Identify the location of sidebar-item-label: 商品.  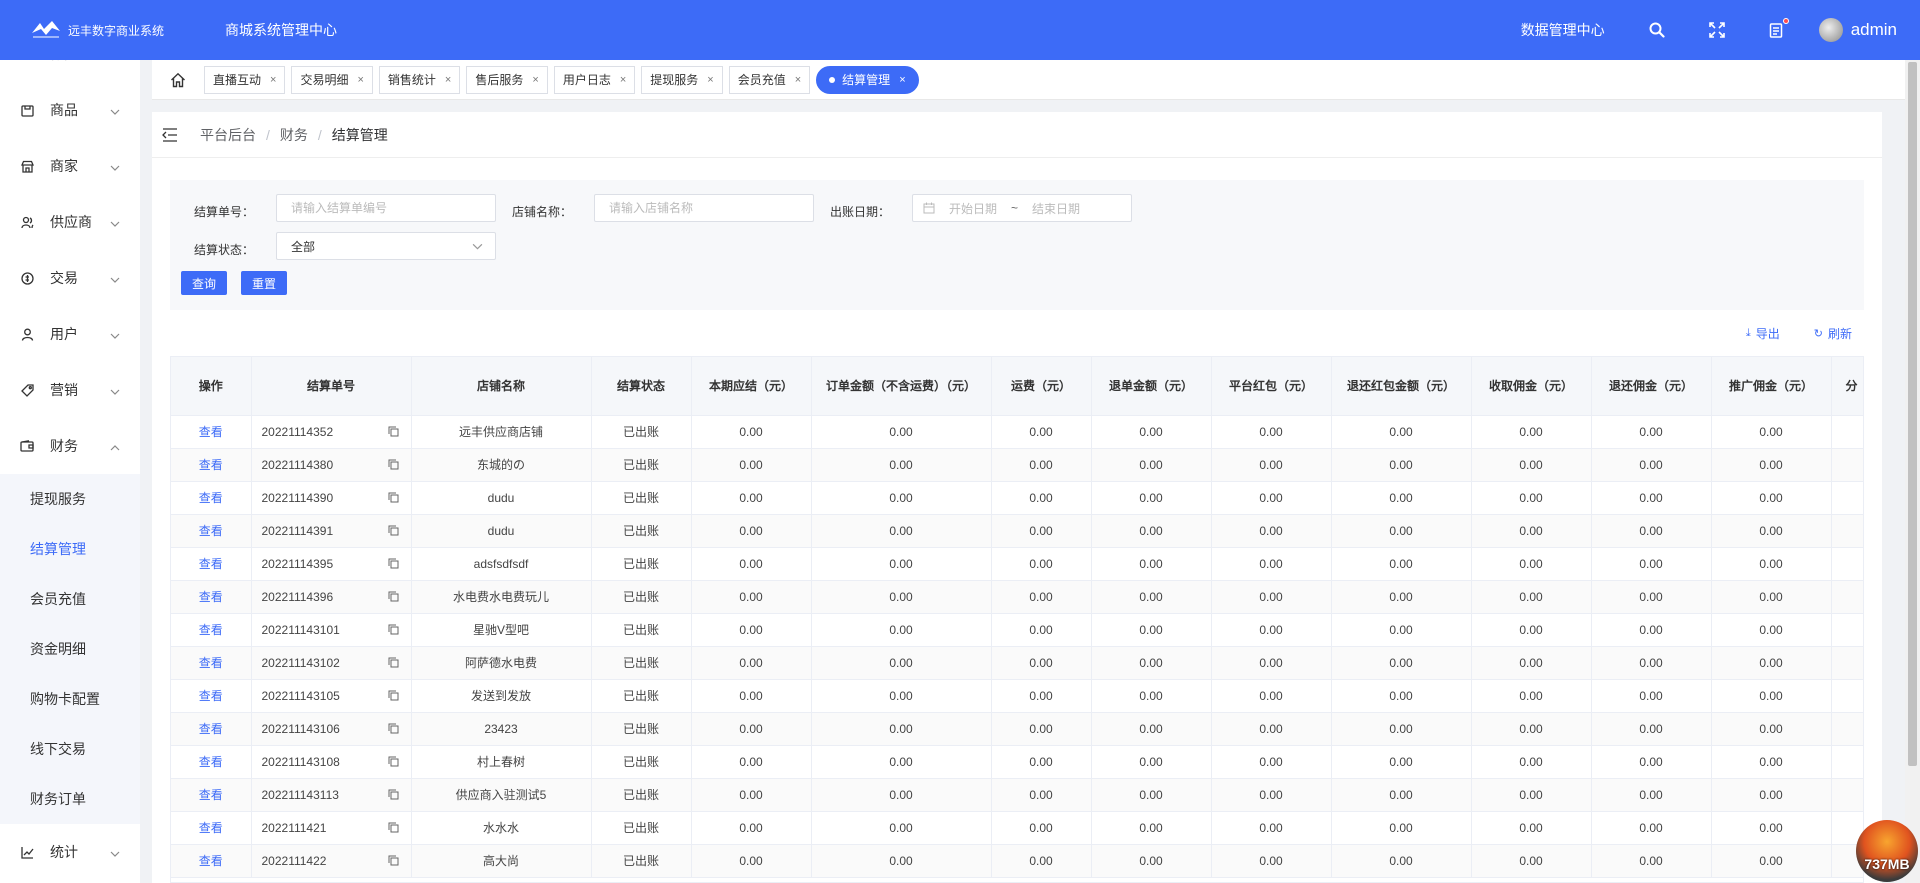
(64, 110).